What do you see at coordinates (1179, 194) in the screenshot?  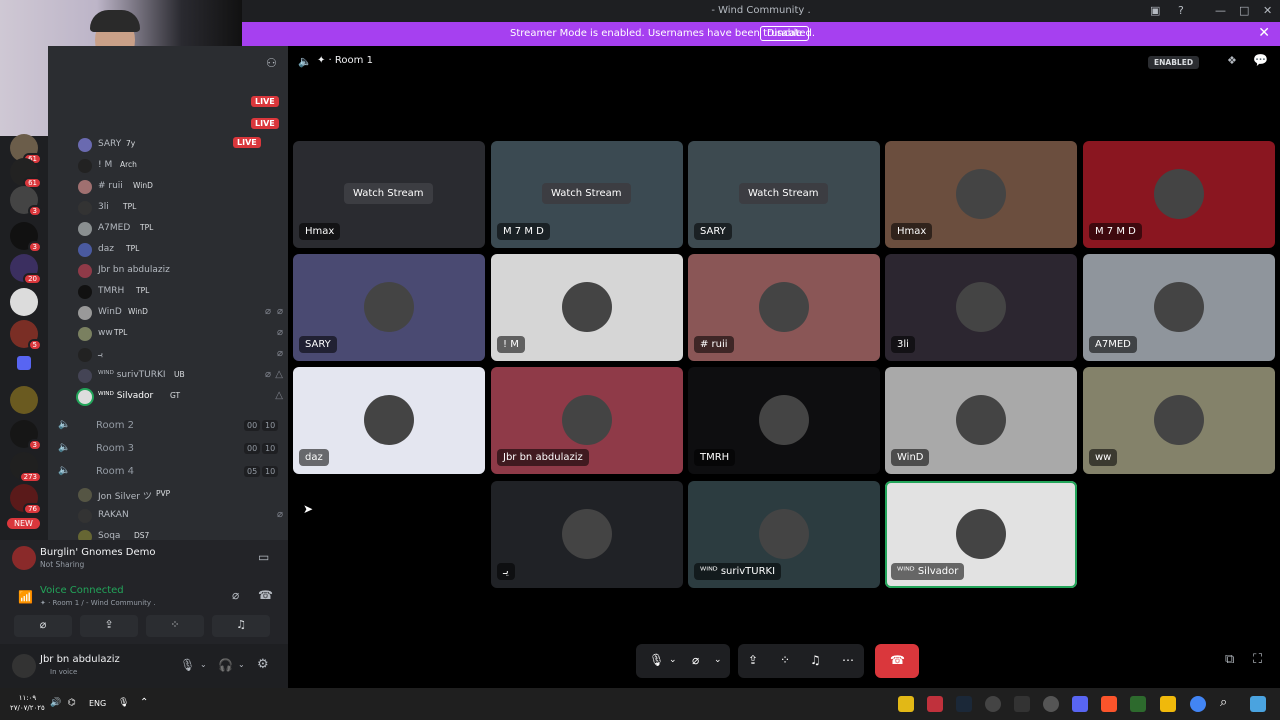 I see `participant-tile: M 7 M D` at bounding box center [1179, 194].